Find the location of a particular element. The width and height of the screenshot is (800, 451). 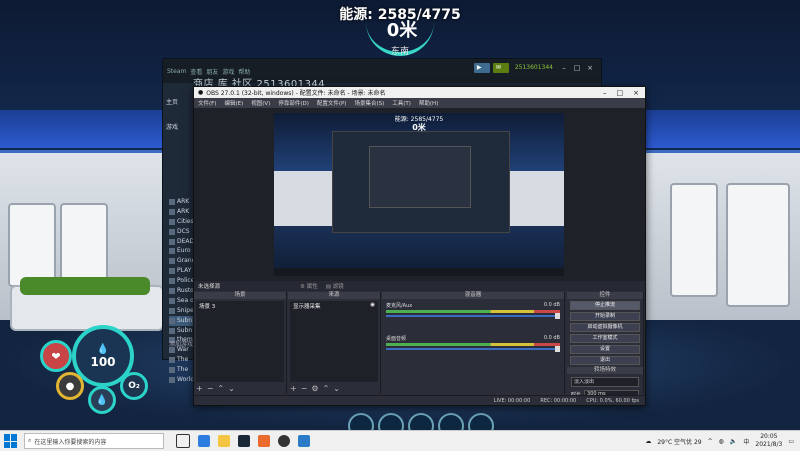

steam-game-item: Grand is located at coordinates (182, 261).